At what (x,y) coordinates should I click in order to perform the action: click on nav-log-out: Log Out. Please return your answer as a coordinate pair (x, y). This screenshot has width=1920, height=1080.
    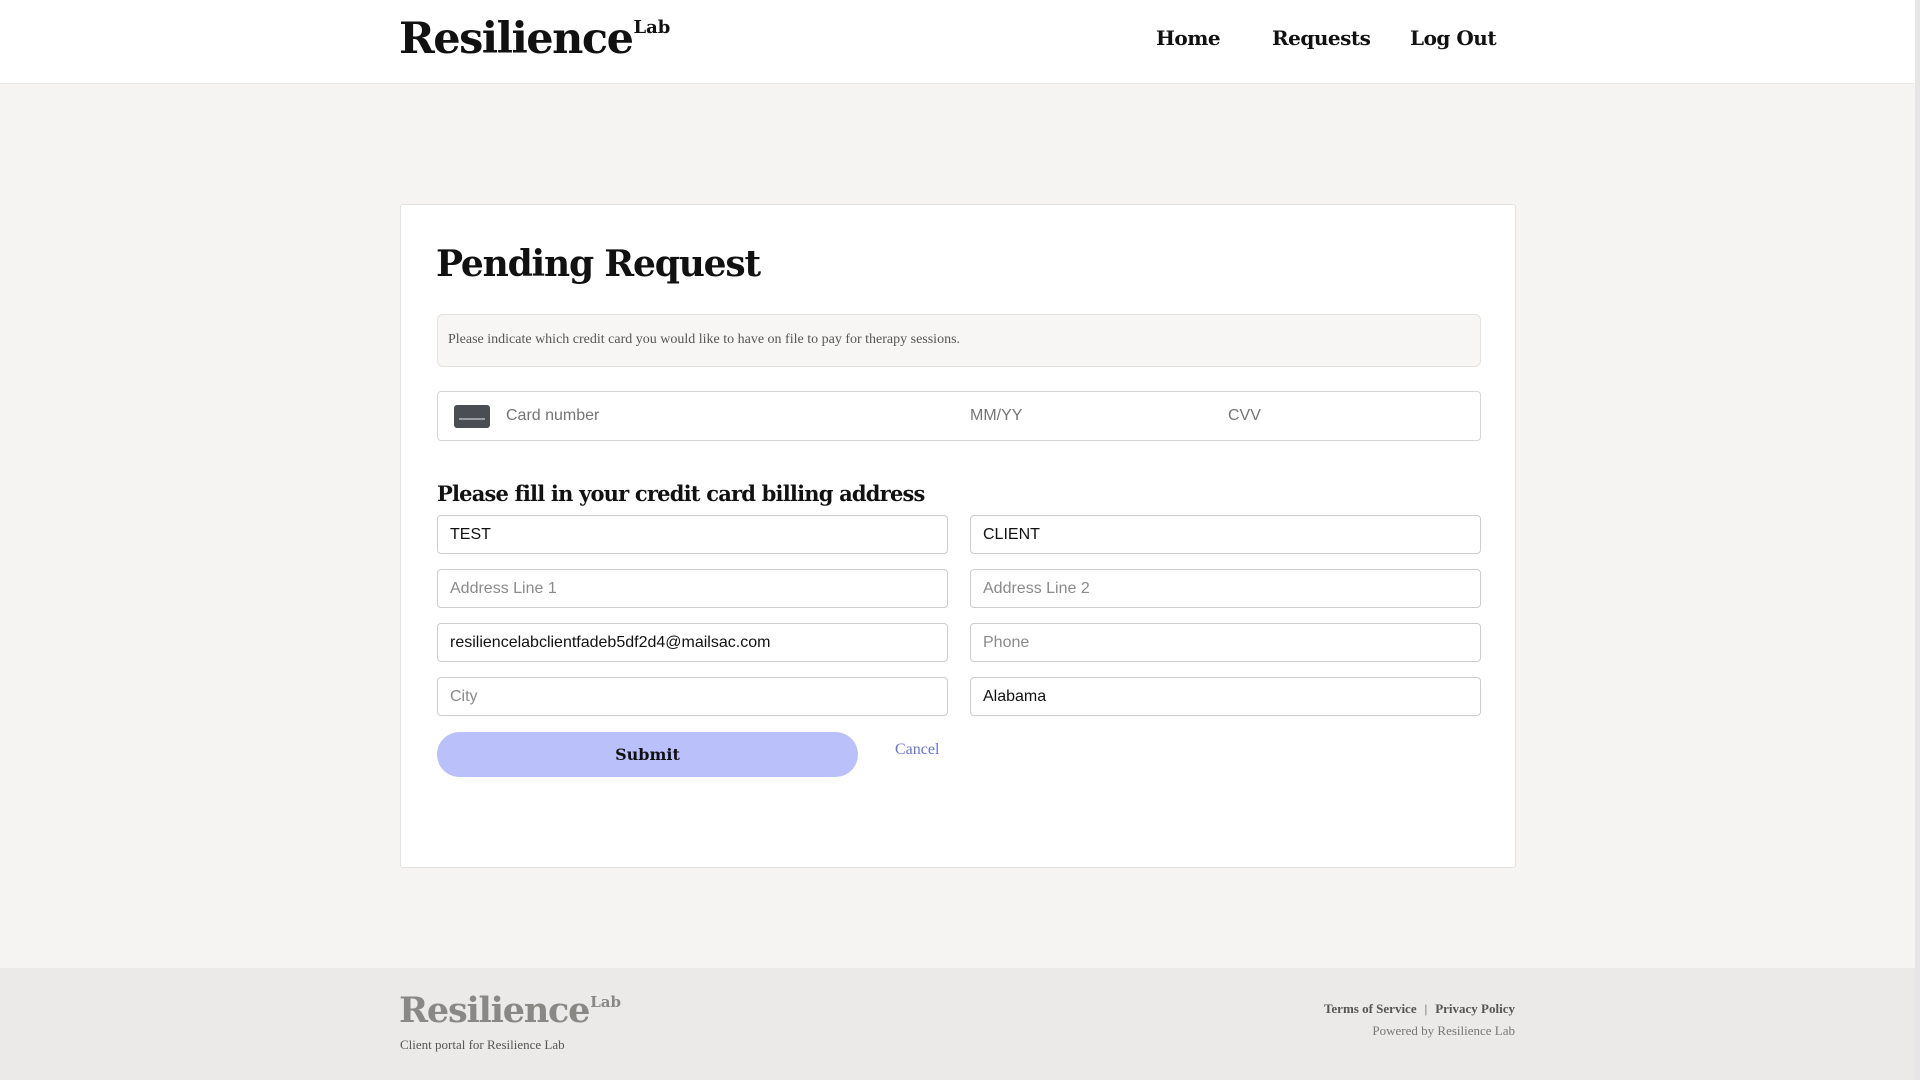
    Looking at the image, I should click on (1453, 38).